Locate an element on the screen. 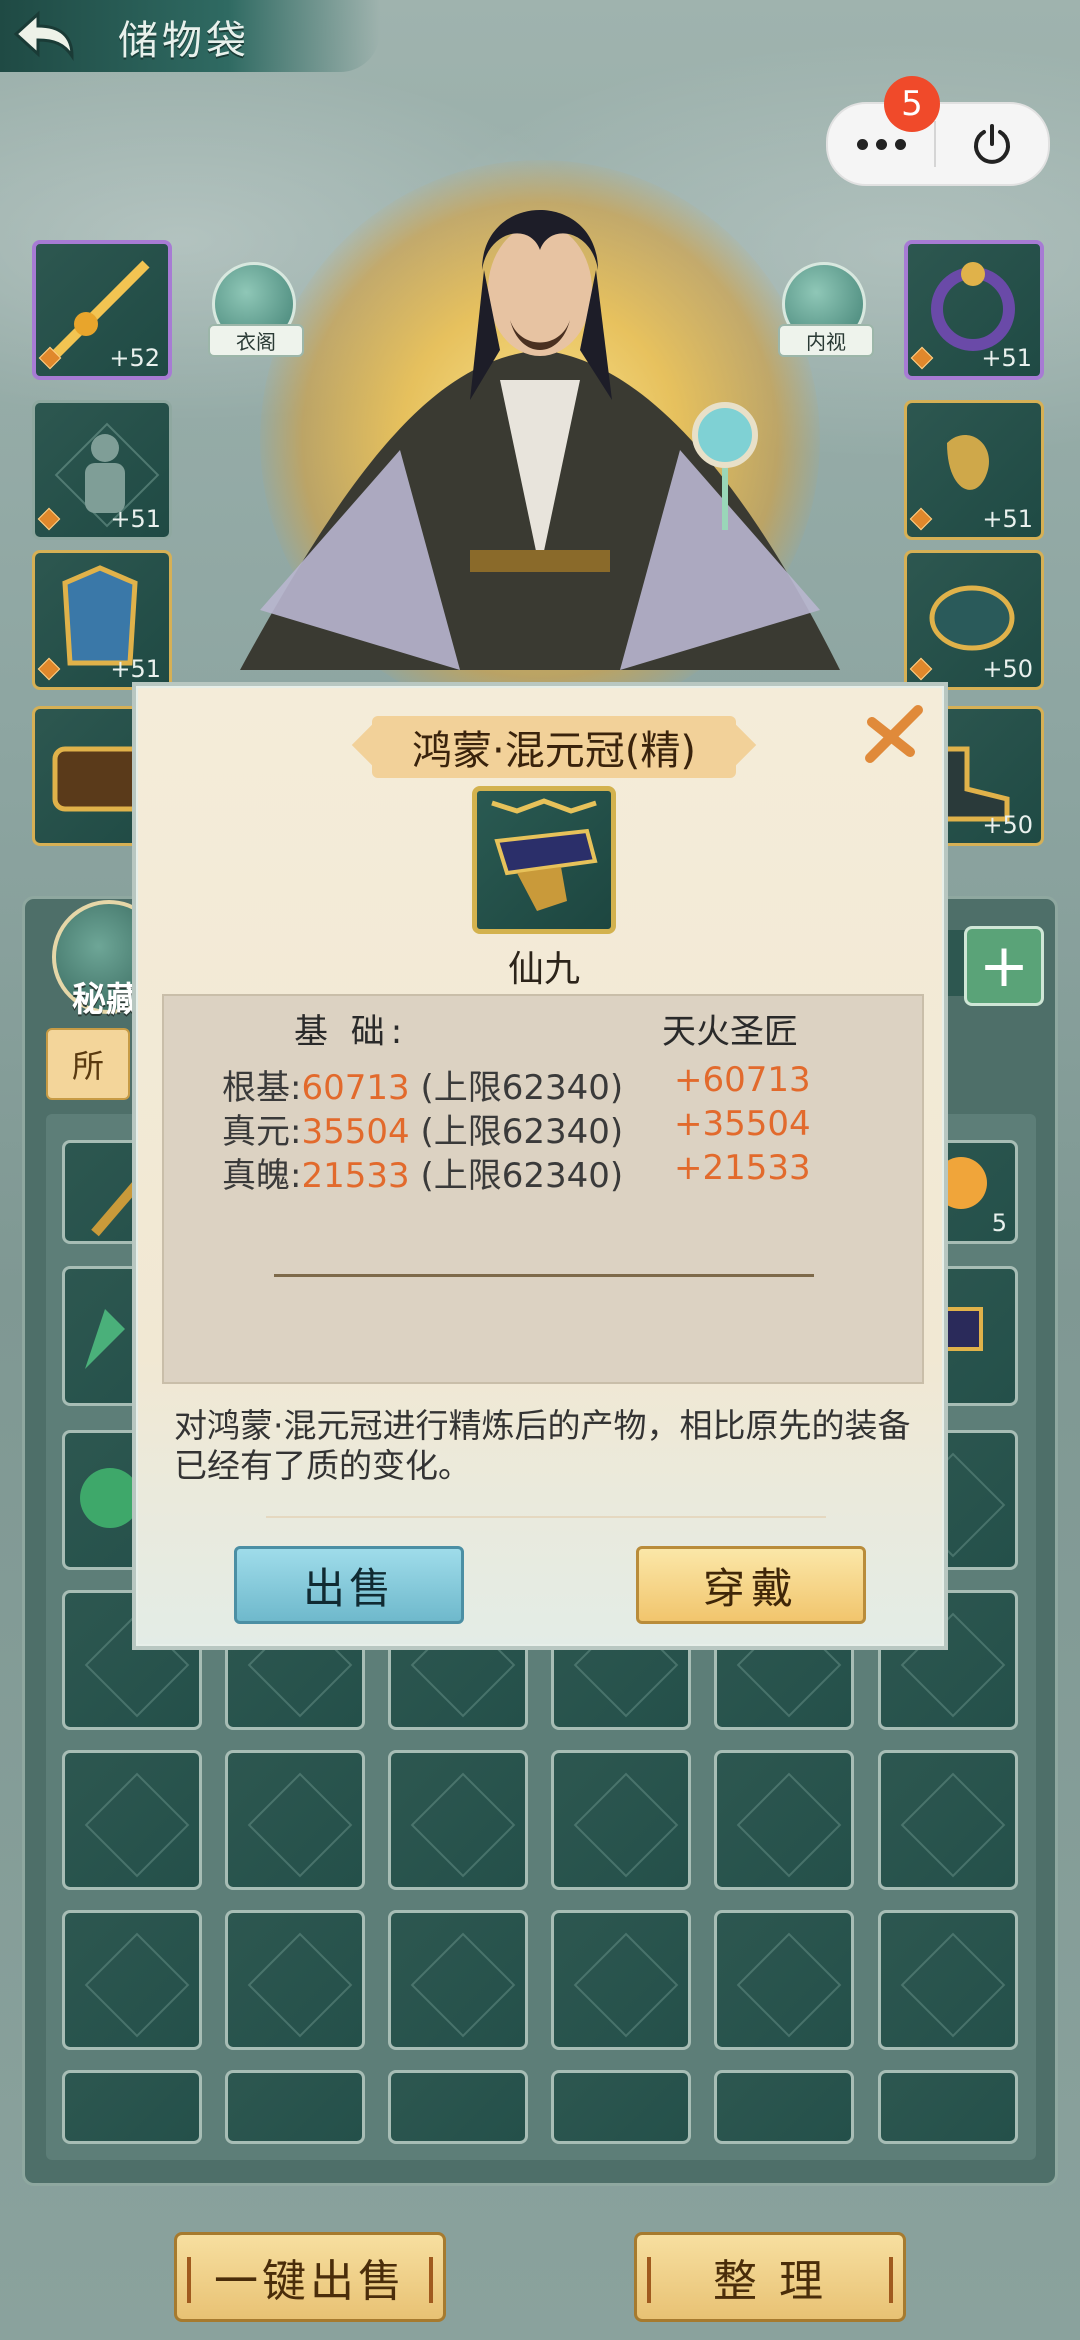  equip-slot-ring: +51 is located at coordinates (974, 310).